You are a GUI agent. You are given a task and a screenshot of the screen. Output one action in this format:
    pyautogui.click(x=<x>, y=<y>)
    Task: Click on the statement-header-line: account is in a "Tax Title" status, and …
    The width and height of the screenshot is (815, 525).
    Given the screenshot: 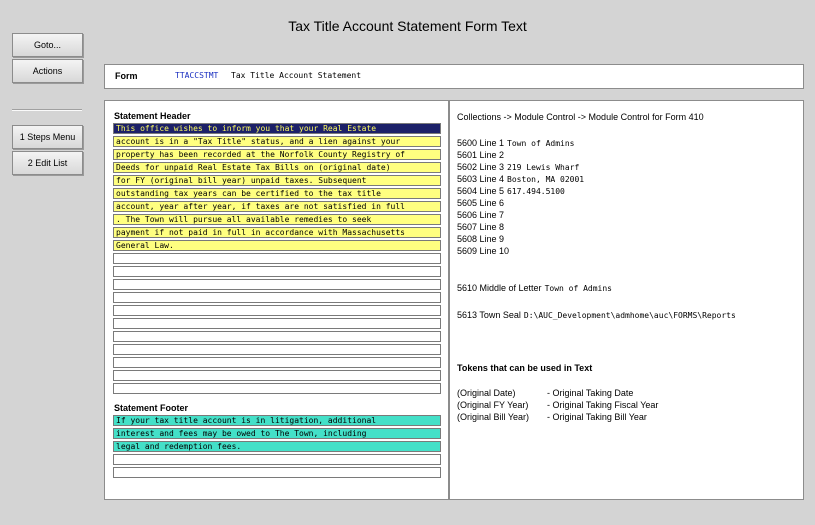 What is the action you would take?
    pyautogui.click(x=277, y=141)
    